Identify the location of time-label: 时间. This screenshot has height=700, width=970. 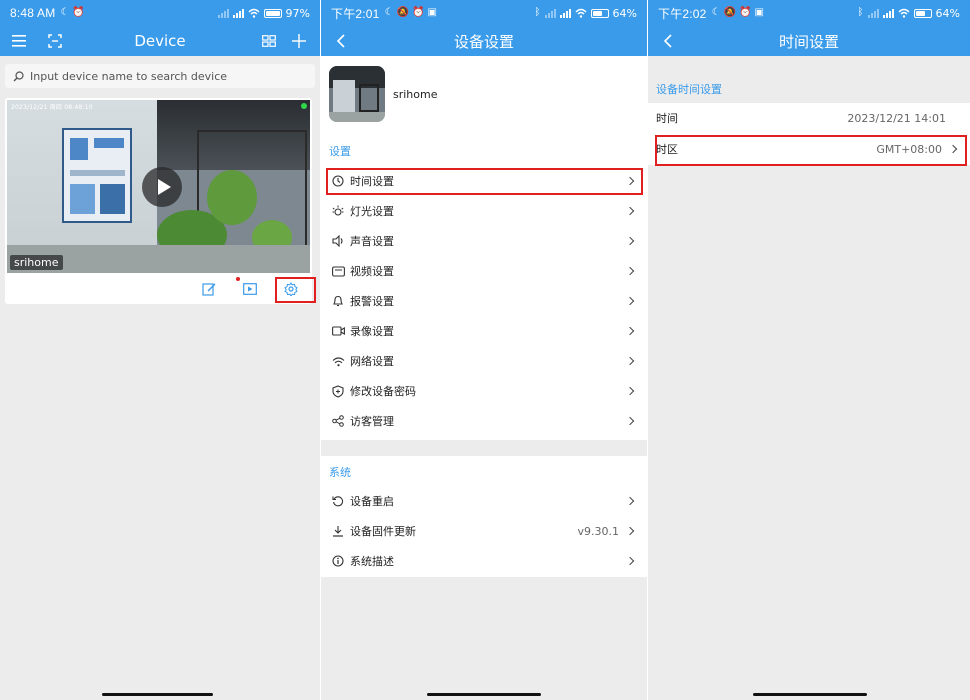
(667, 118).